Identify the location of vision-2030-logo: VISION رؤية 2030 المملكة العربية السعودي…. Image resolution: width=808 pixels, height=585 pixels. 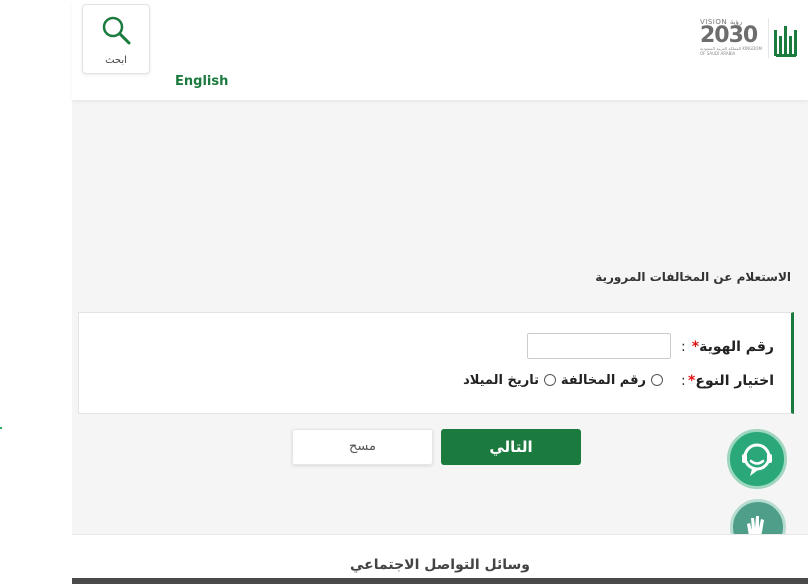
(731, 37).